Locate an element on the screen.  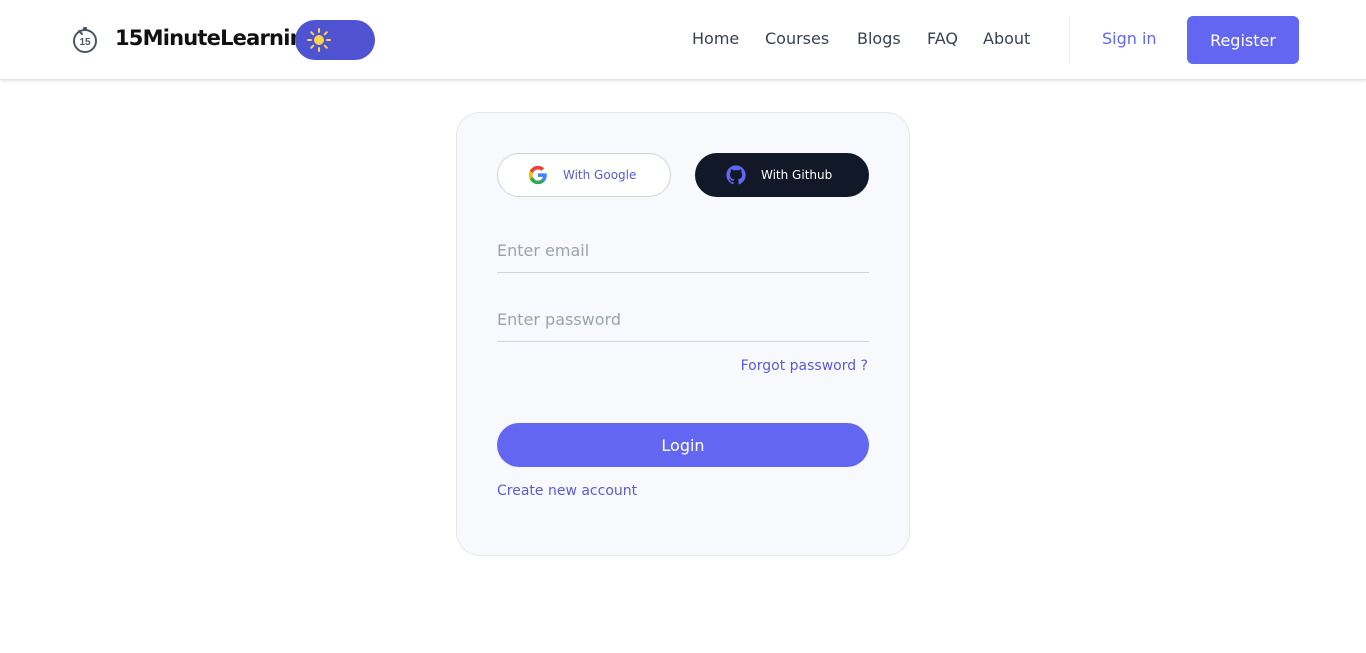
register-button: Register is located at coordinates (1243, 40).